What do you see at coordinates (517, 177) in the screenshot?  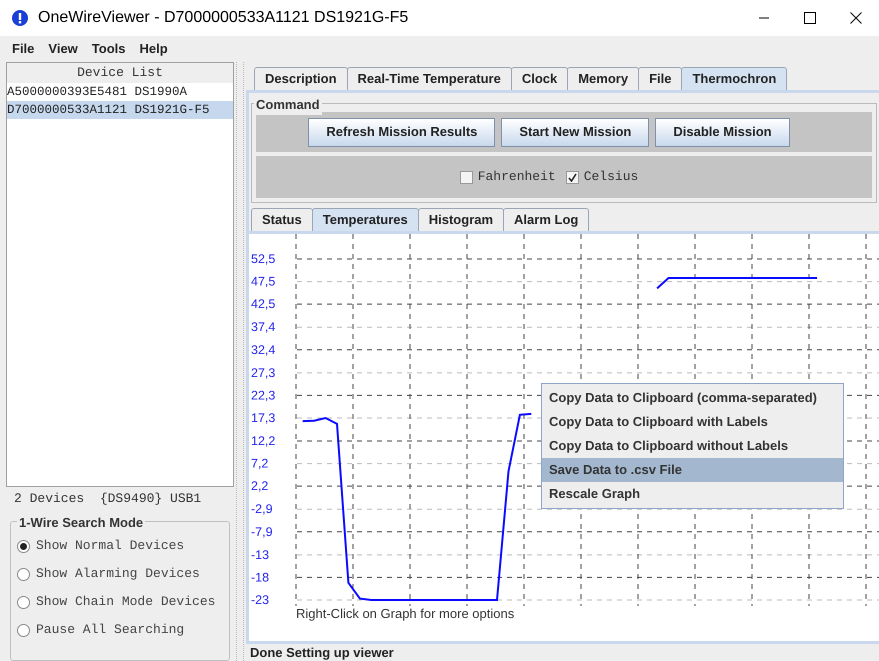 I see `checkbox-label: Fahrenheit` at bounding box center [517, 177].